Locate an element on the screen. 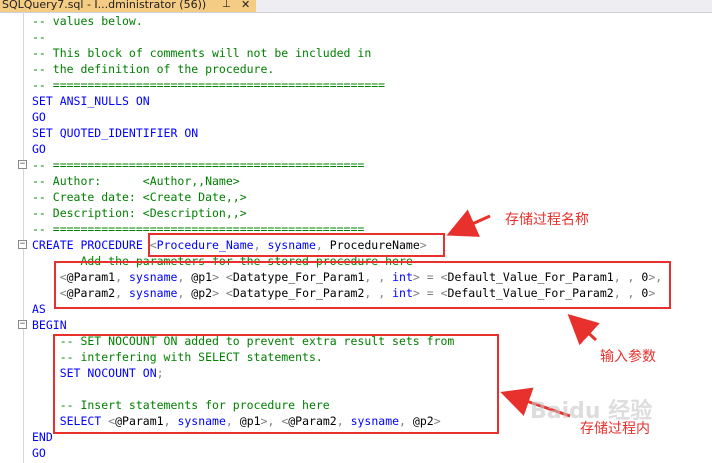 The image size is (712, 463). watermark-logo: Baidu 经验 is located at coordinates (591, 411).